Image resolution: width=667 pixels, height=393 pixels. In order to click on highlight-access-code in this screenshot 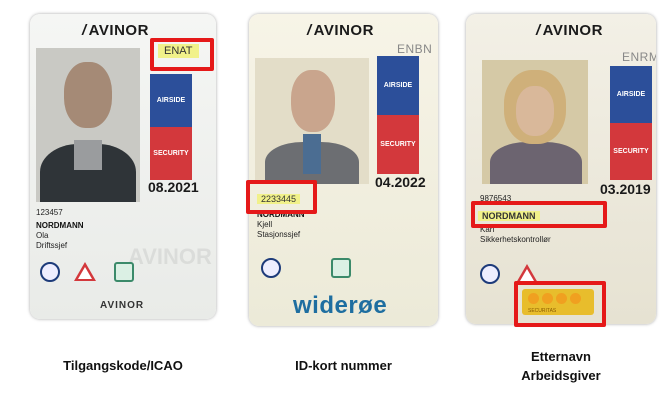, I will do `click(182, 54)`.